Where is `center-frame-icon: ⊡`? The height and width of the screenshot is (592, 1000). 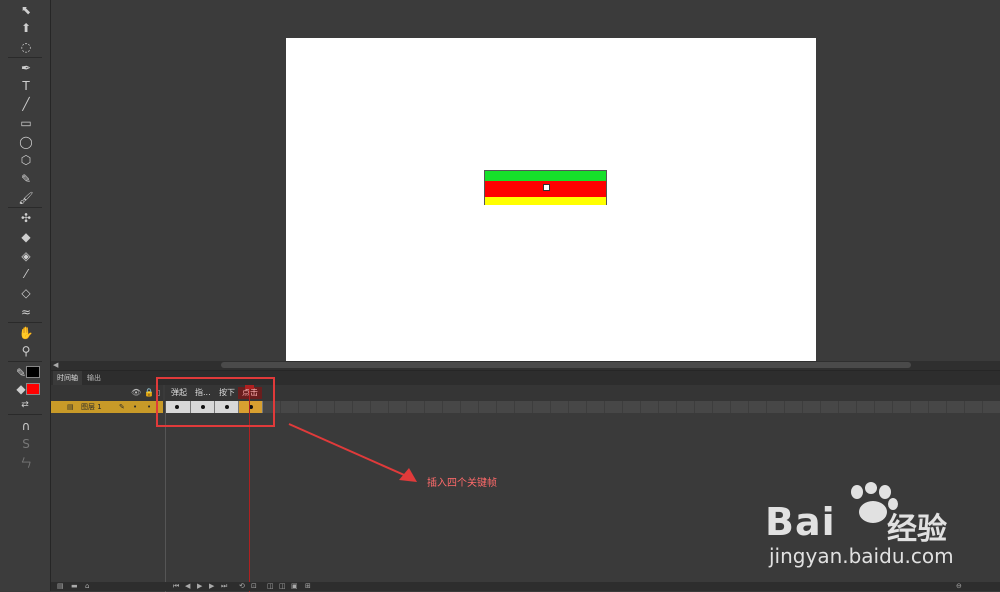
center-frame-icon: ⊡ is located at coordinates (254, 586).